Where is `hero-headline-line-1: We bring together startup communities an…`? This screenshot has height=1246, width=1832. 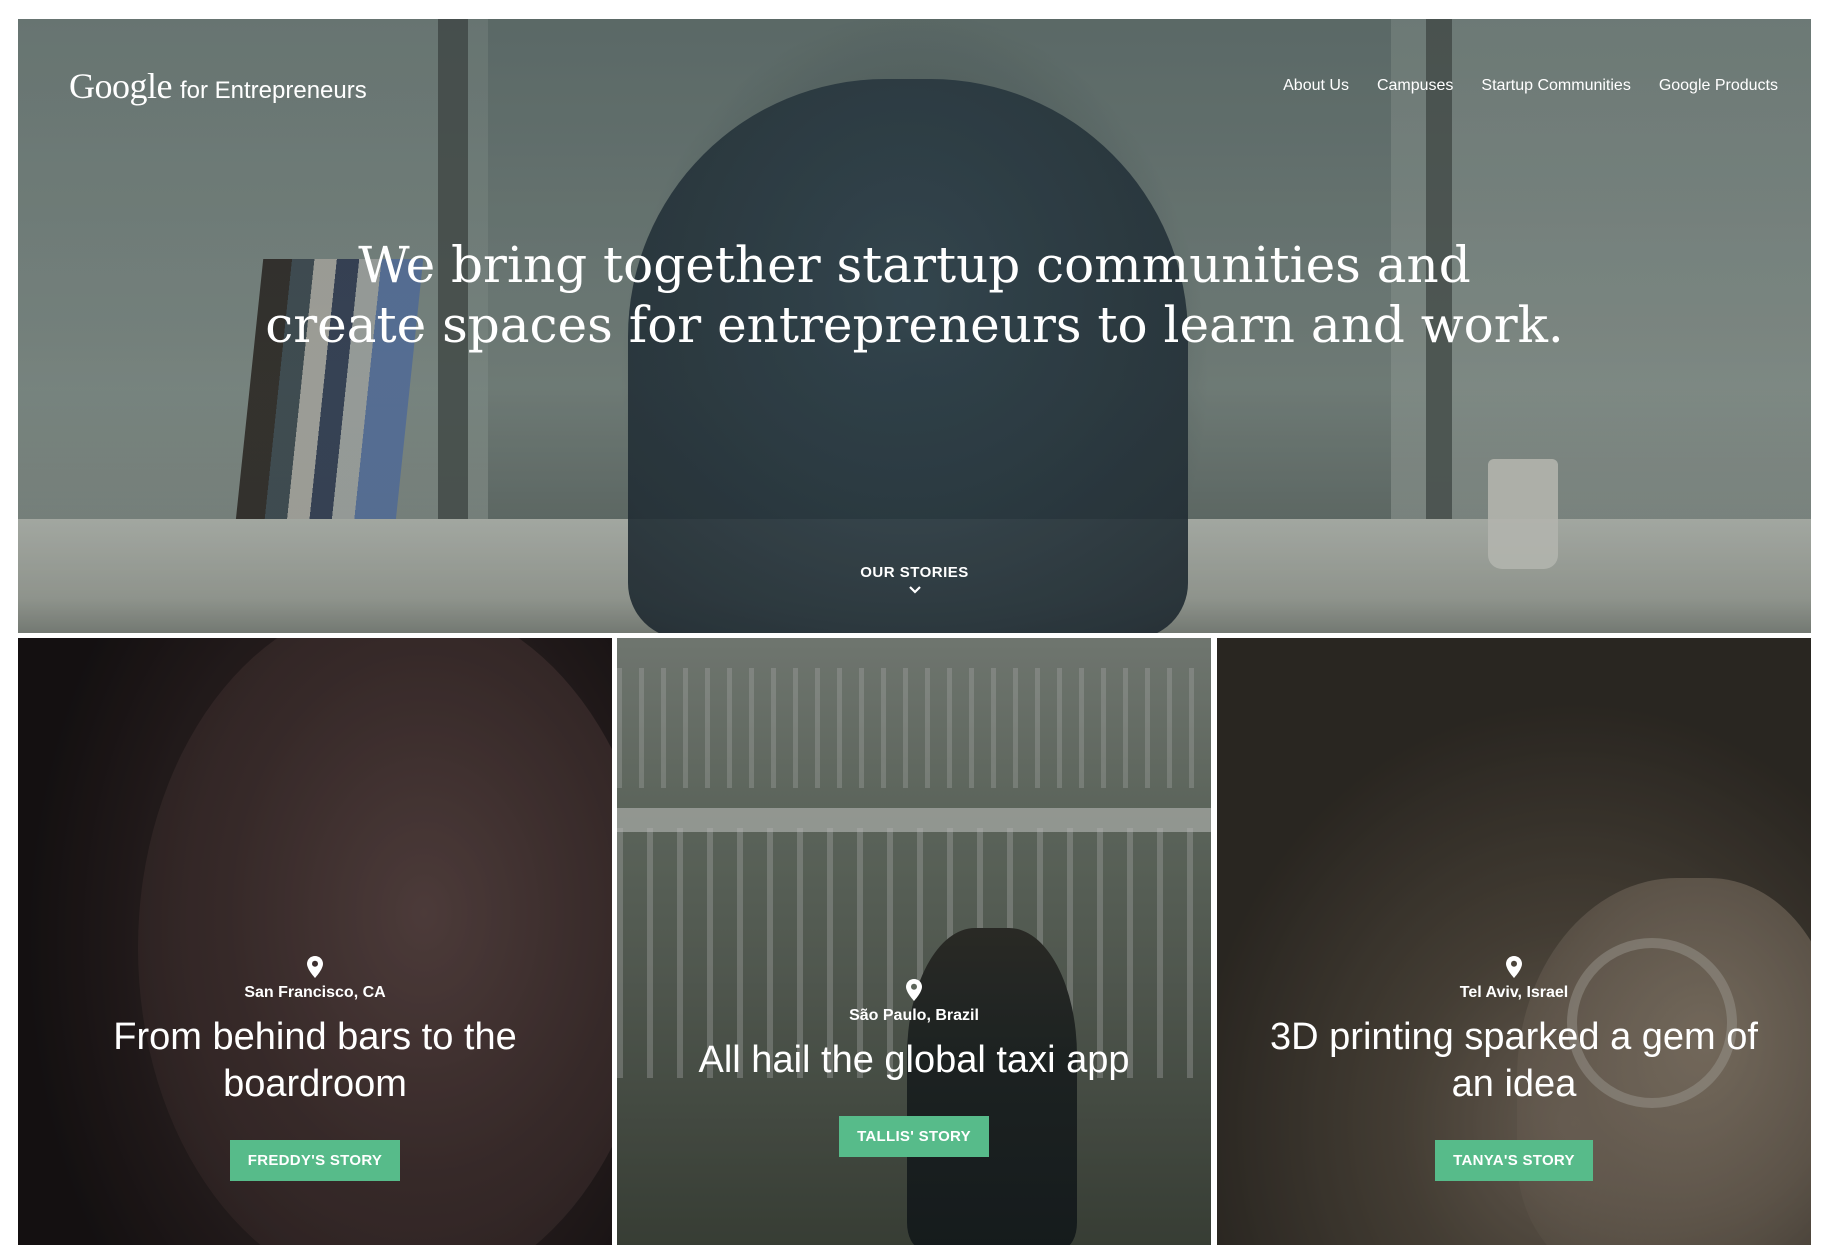
hero-headline-line-1: We bring together startup communities an… is located at coordinates (914, 265).